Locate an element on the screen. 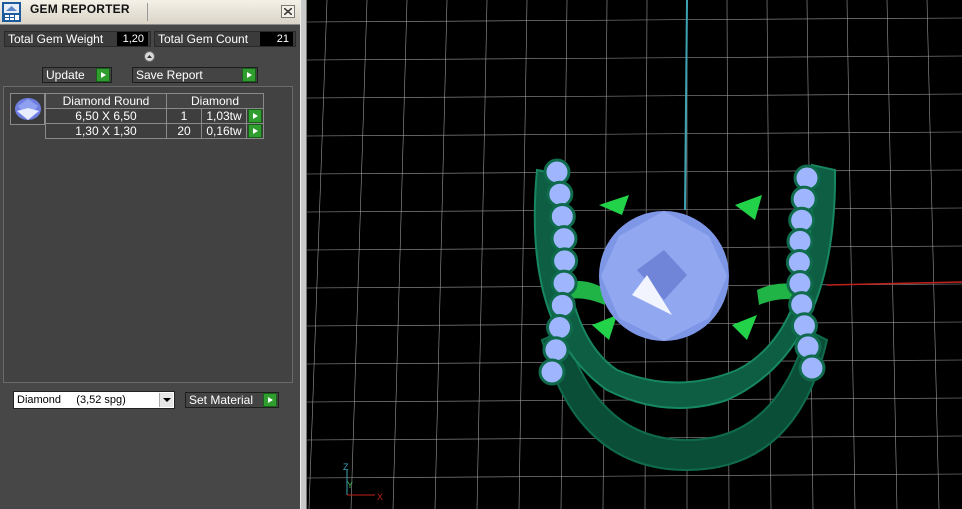 The image size is (962, 509). gem-table-header: Diamond Round Diamond is located at coordinates (154, 101).